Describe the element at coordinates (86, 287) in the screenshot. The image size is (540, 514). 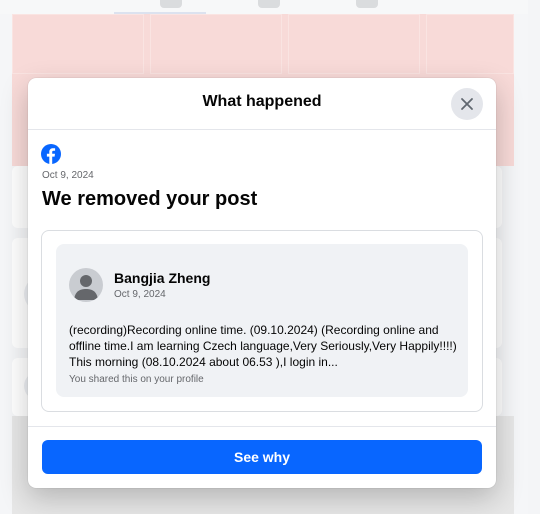
I see `default-avatar-icon` at that location.